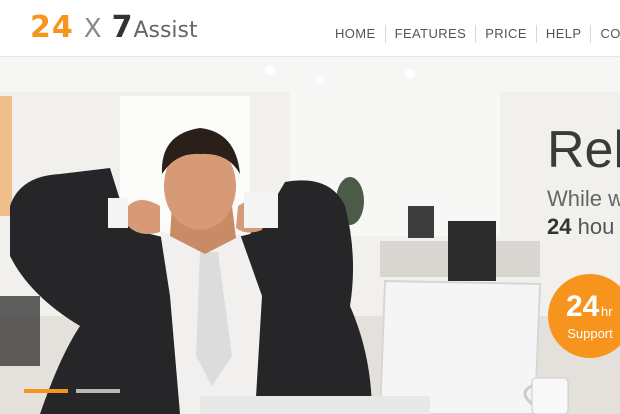 The height and width of the screenshot is (414, 620). I want to click on logo-text-24: 24, so click(52, 27).